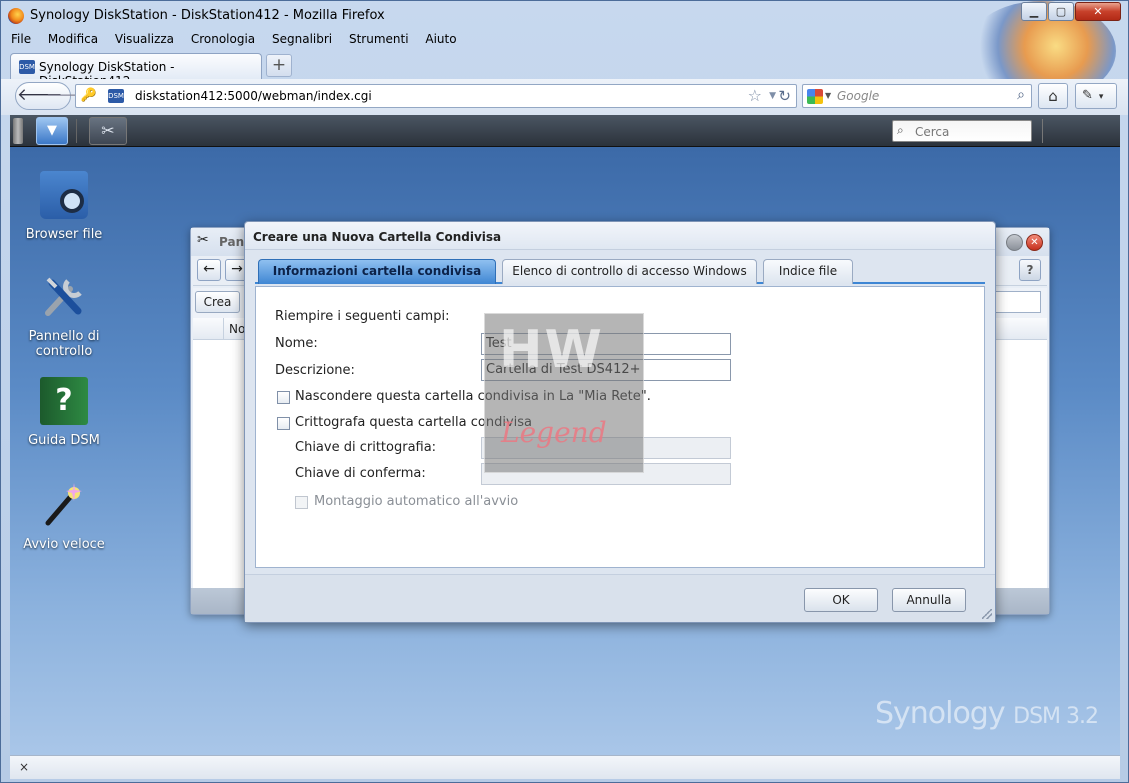 The image size is (1129, 783). Describe the element at coordinates (929, 600) in the screenshot. I see `cancel-button: Annulla` at that location.